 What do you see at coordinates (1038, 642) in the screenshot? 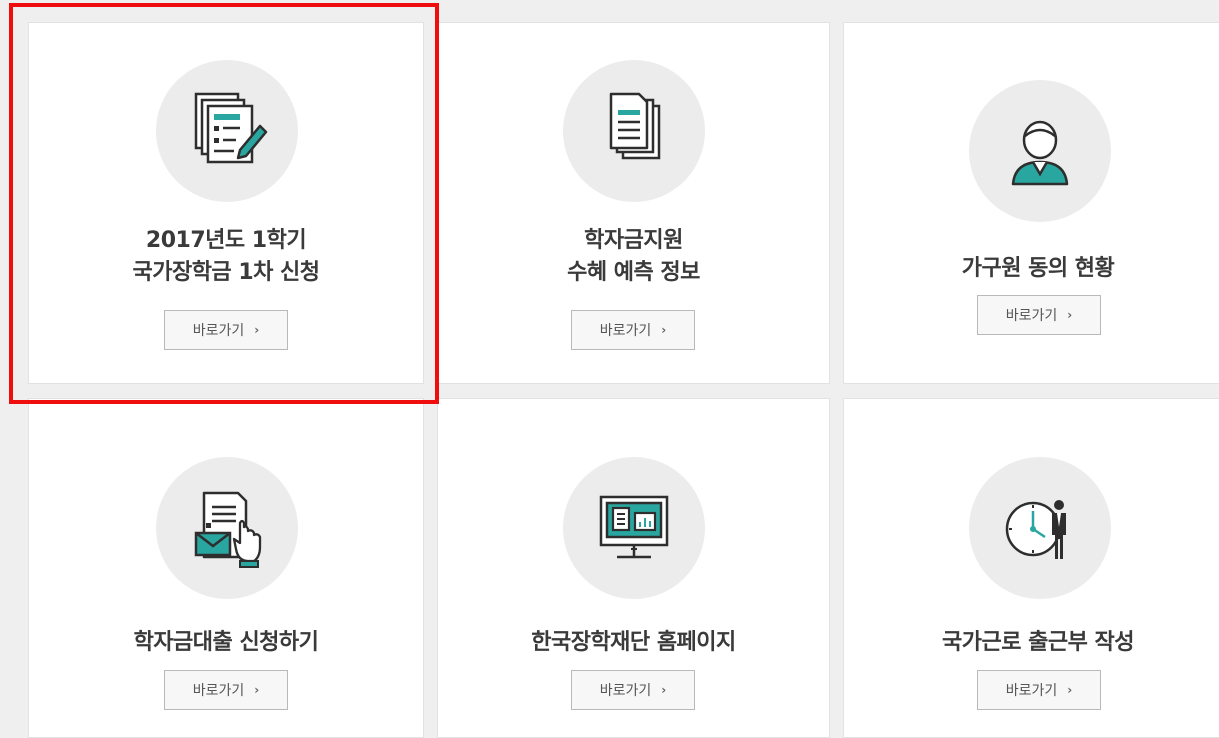
I see `card-title: 국가근로 출근부 작성` at bounding box center [1038, 642].